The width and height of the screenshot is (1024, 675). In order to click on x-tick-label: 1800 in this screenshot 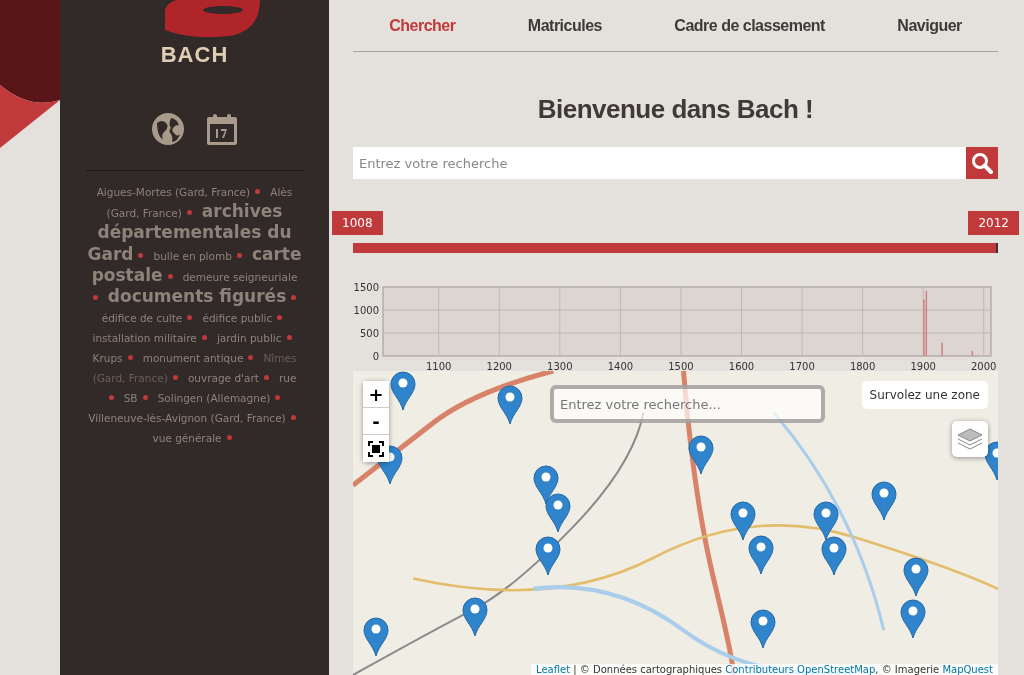, I will do `click(862, 366)`.